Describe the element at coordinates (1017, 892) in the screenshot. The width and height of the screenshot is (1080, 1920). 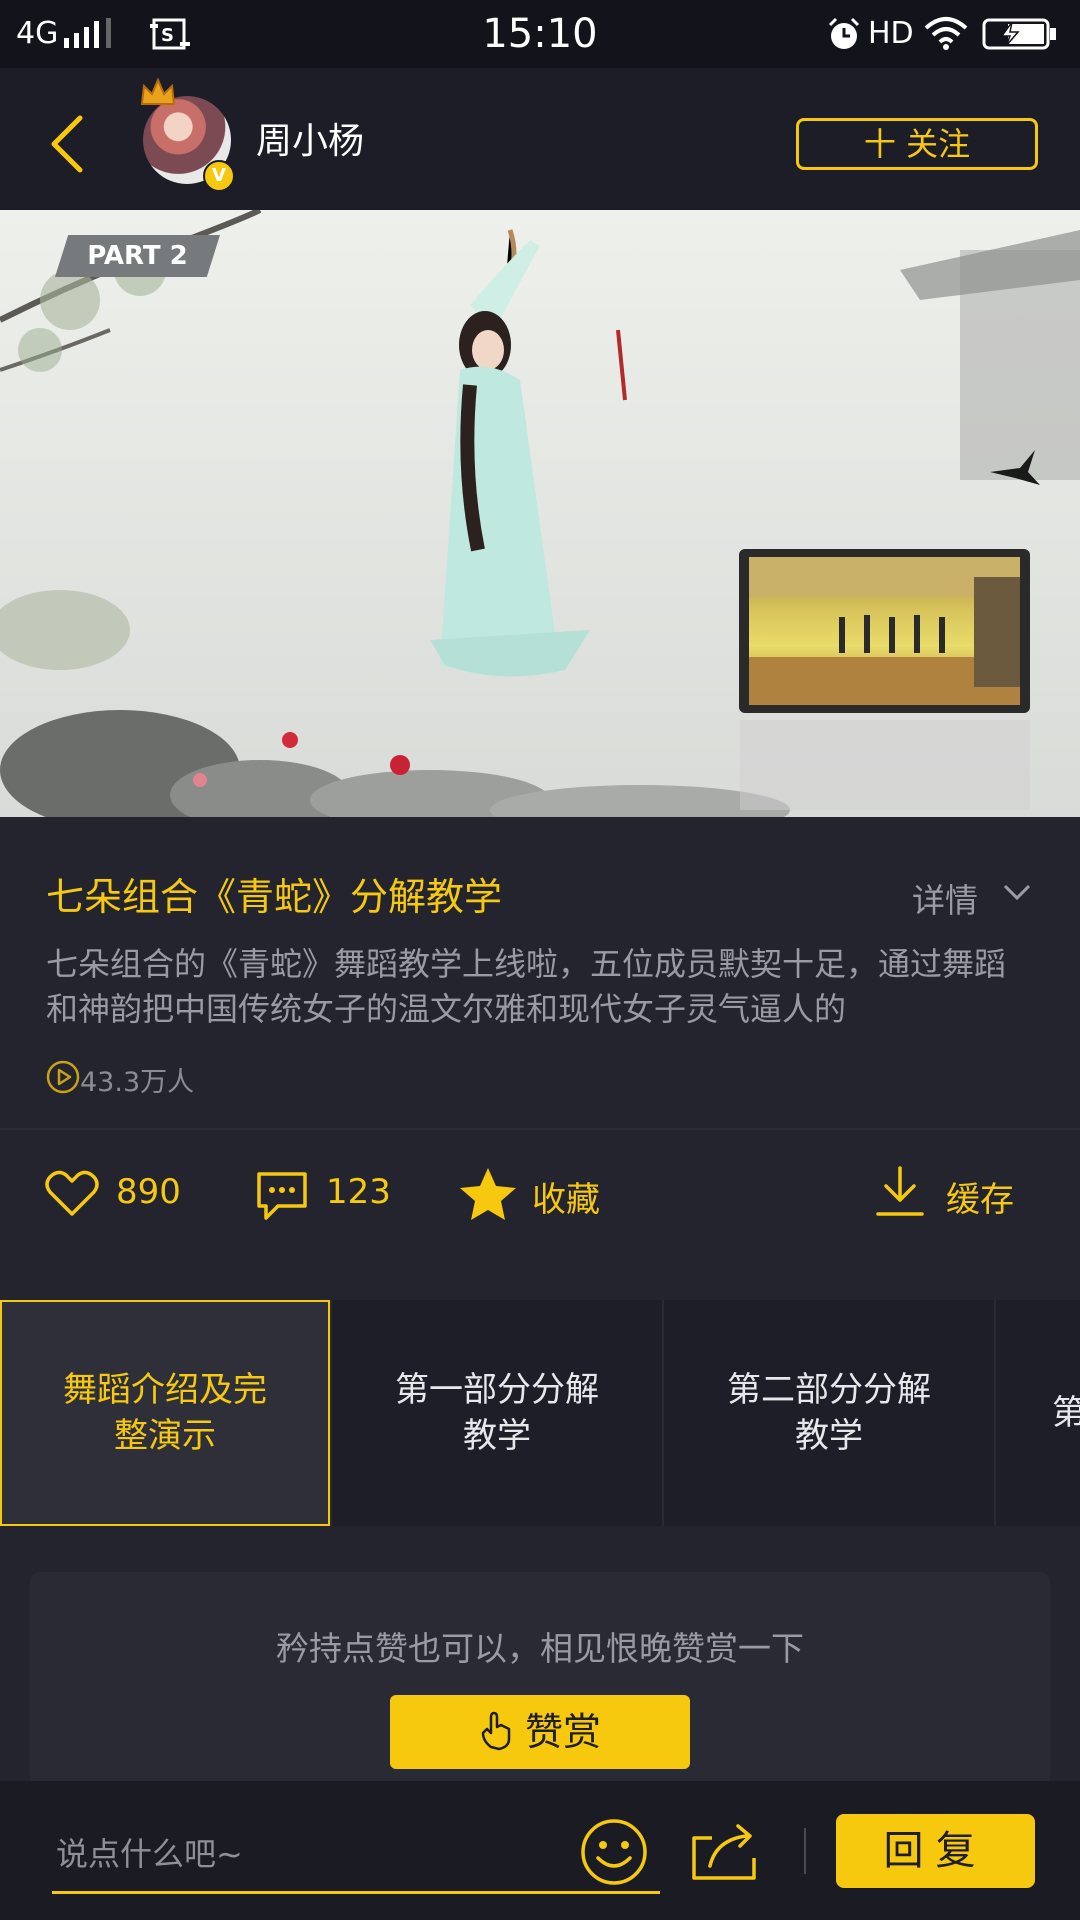
I see `chevron-down-icon` at that location.